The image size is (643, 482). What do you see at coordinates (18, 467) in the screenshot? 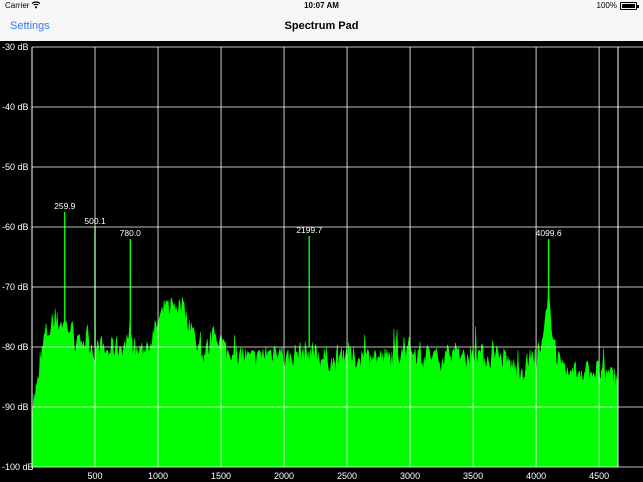
I see `y-tick-label: -100 dB` at bounding box center [18, 467].